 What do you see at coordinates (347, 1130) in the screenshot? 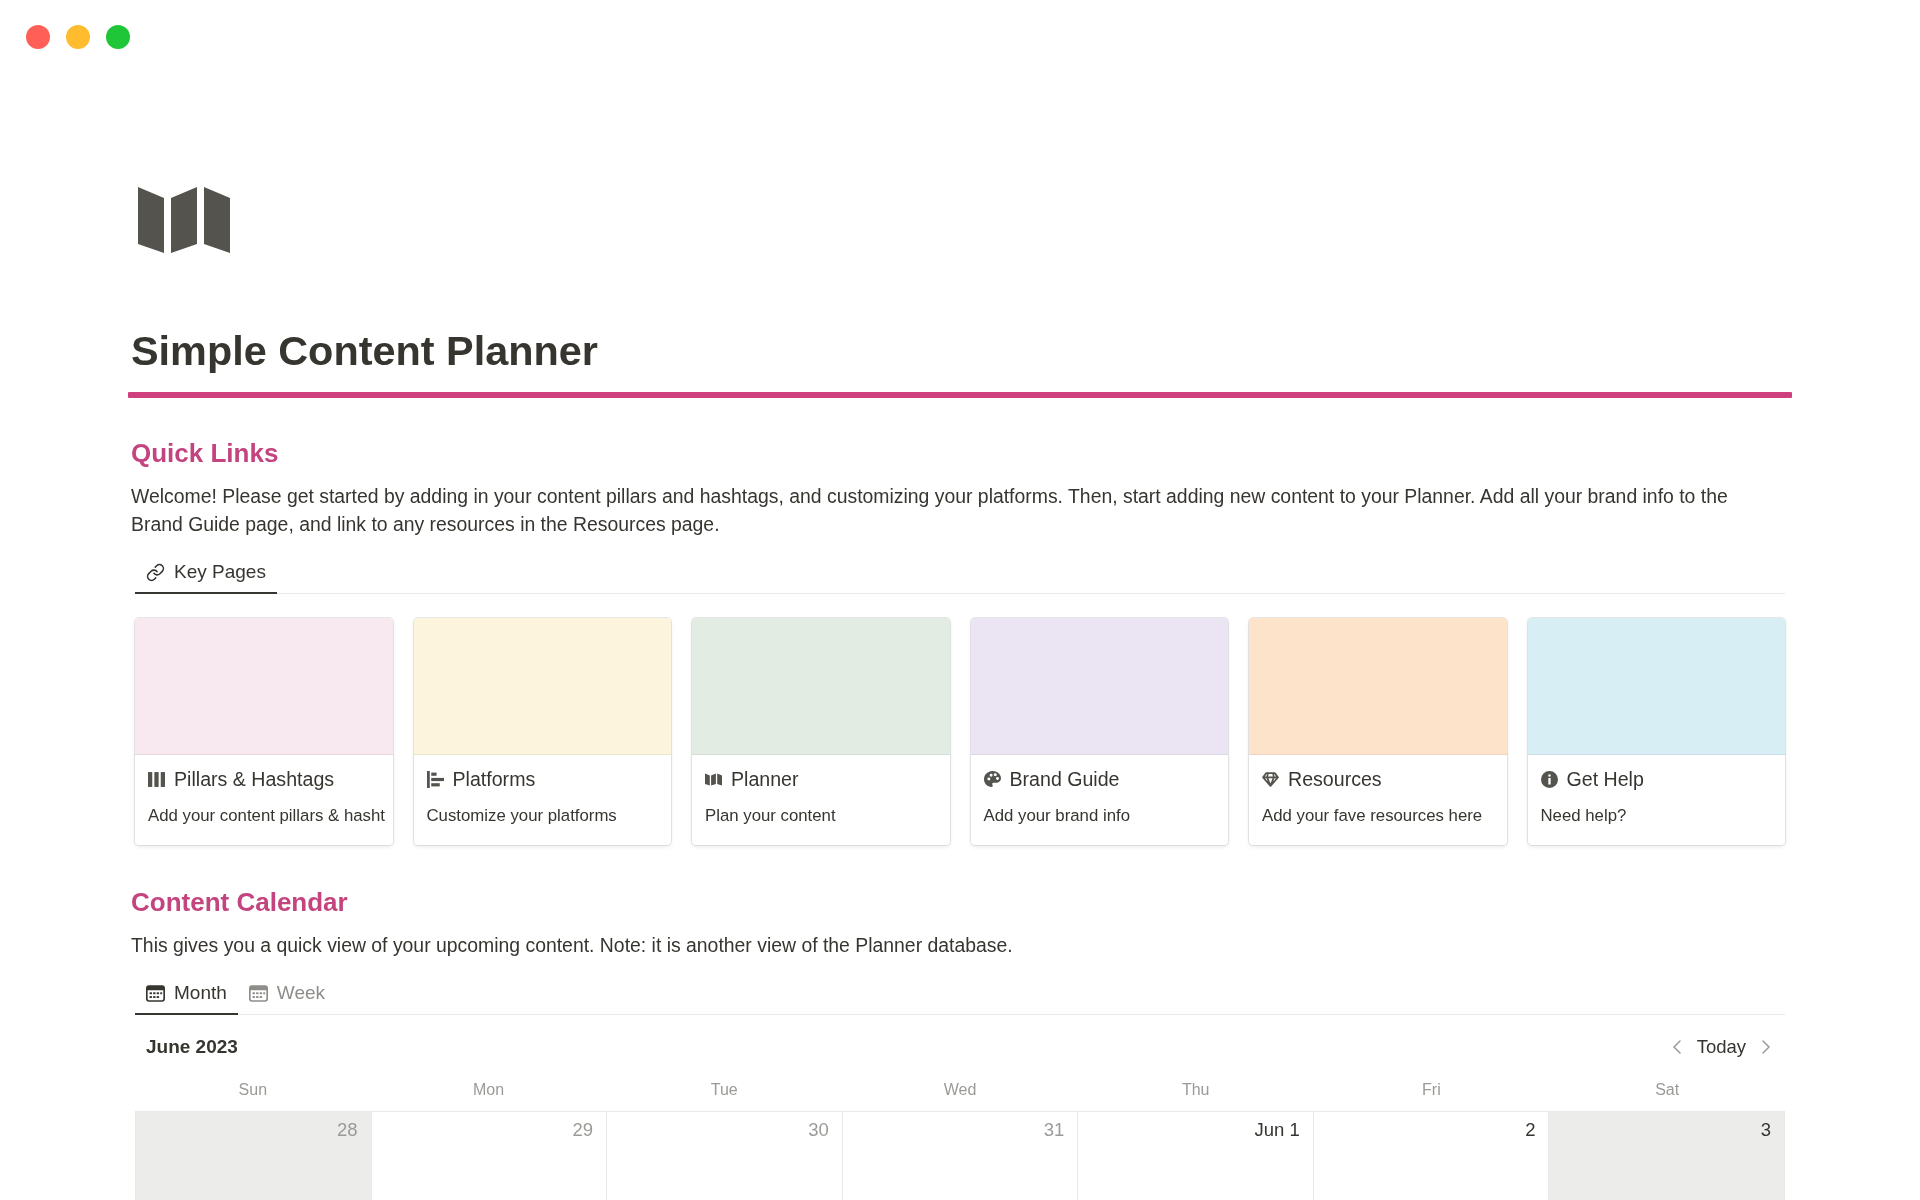
I see `day-number: 28` at bounding box center [347, 1130].